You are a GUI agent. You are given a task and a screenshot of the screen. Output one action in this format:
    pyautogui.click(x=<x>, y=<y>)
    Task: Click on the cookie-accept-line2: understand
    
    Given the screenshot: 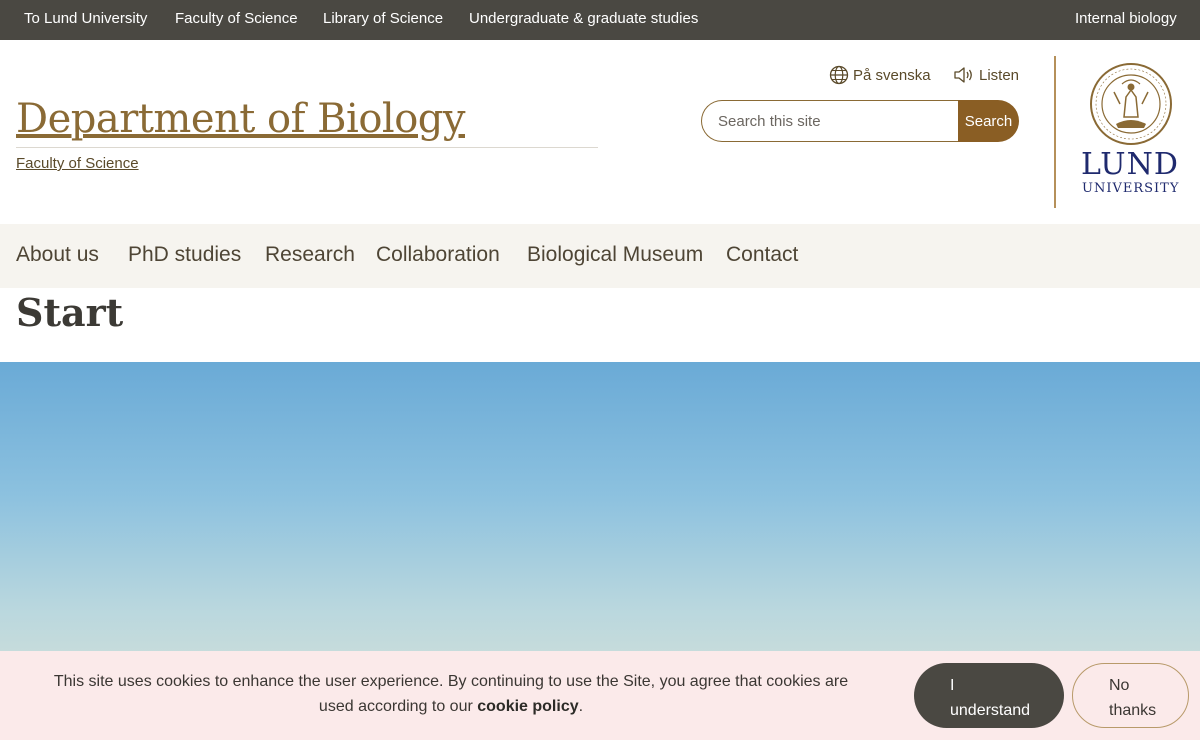 What is the action you would take?
    pyautogui.click(x=990, y=710)
    